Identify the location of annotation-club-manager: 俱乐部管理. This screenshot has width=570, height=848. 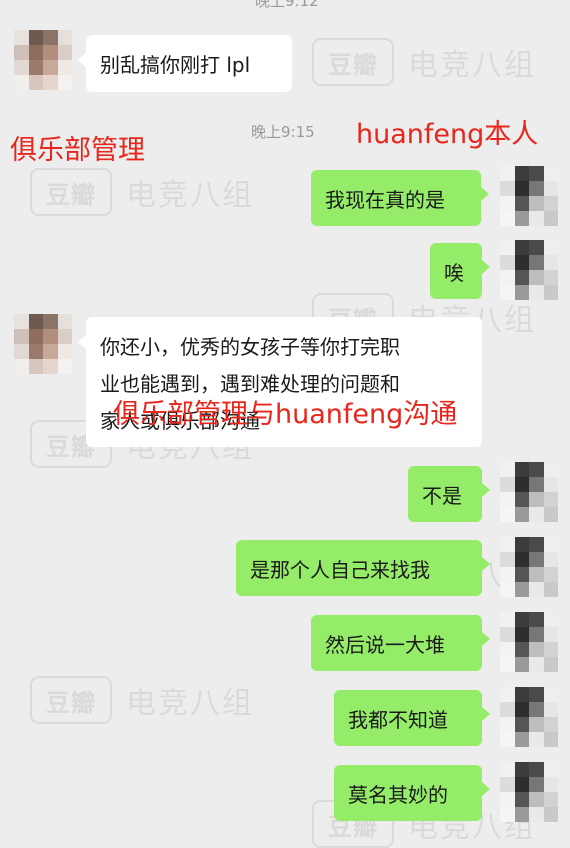
(77, 150).